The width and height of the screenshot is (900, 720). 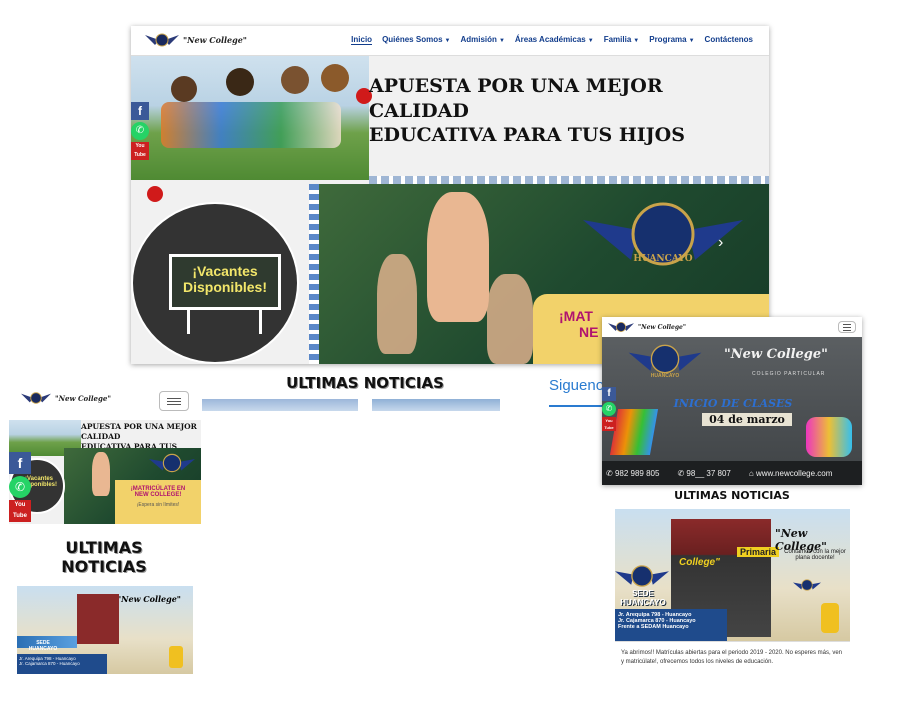 I want to click on inicio-clases-date: 04 de marzo, so click(x=747, y=419).